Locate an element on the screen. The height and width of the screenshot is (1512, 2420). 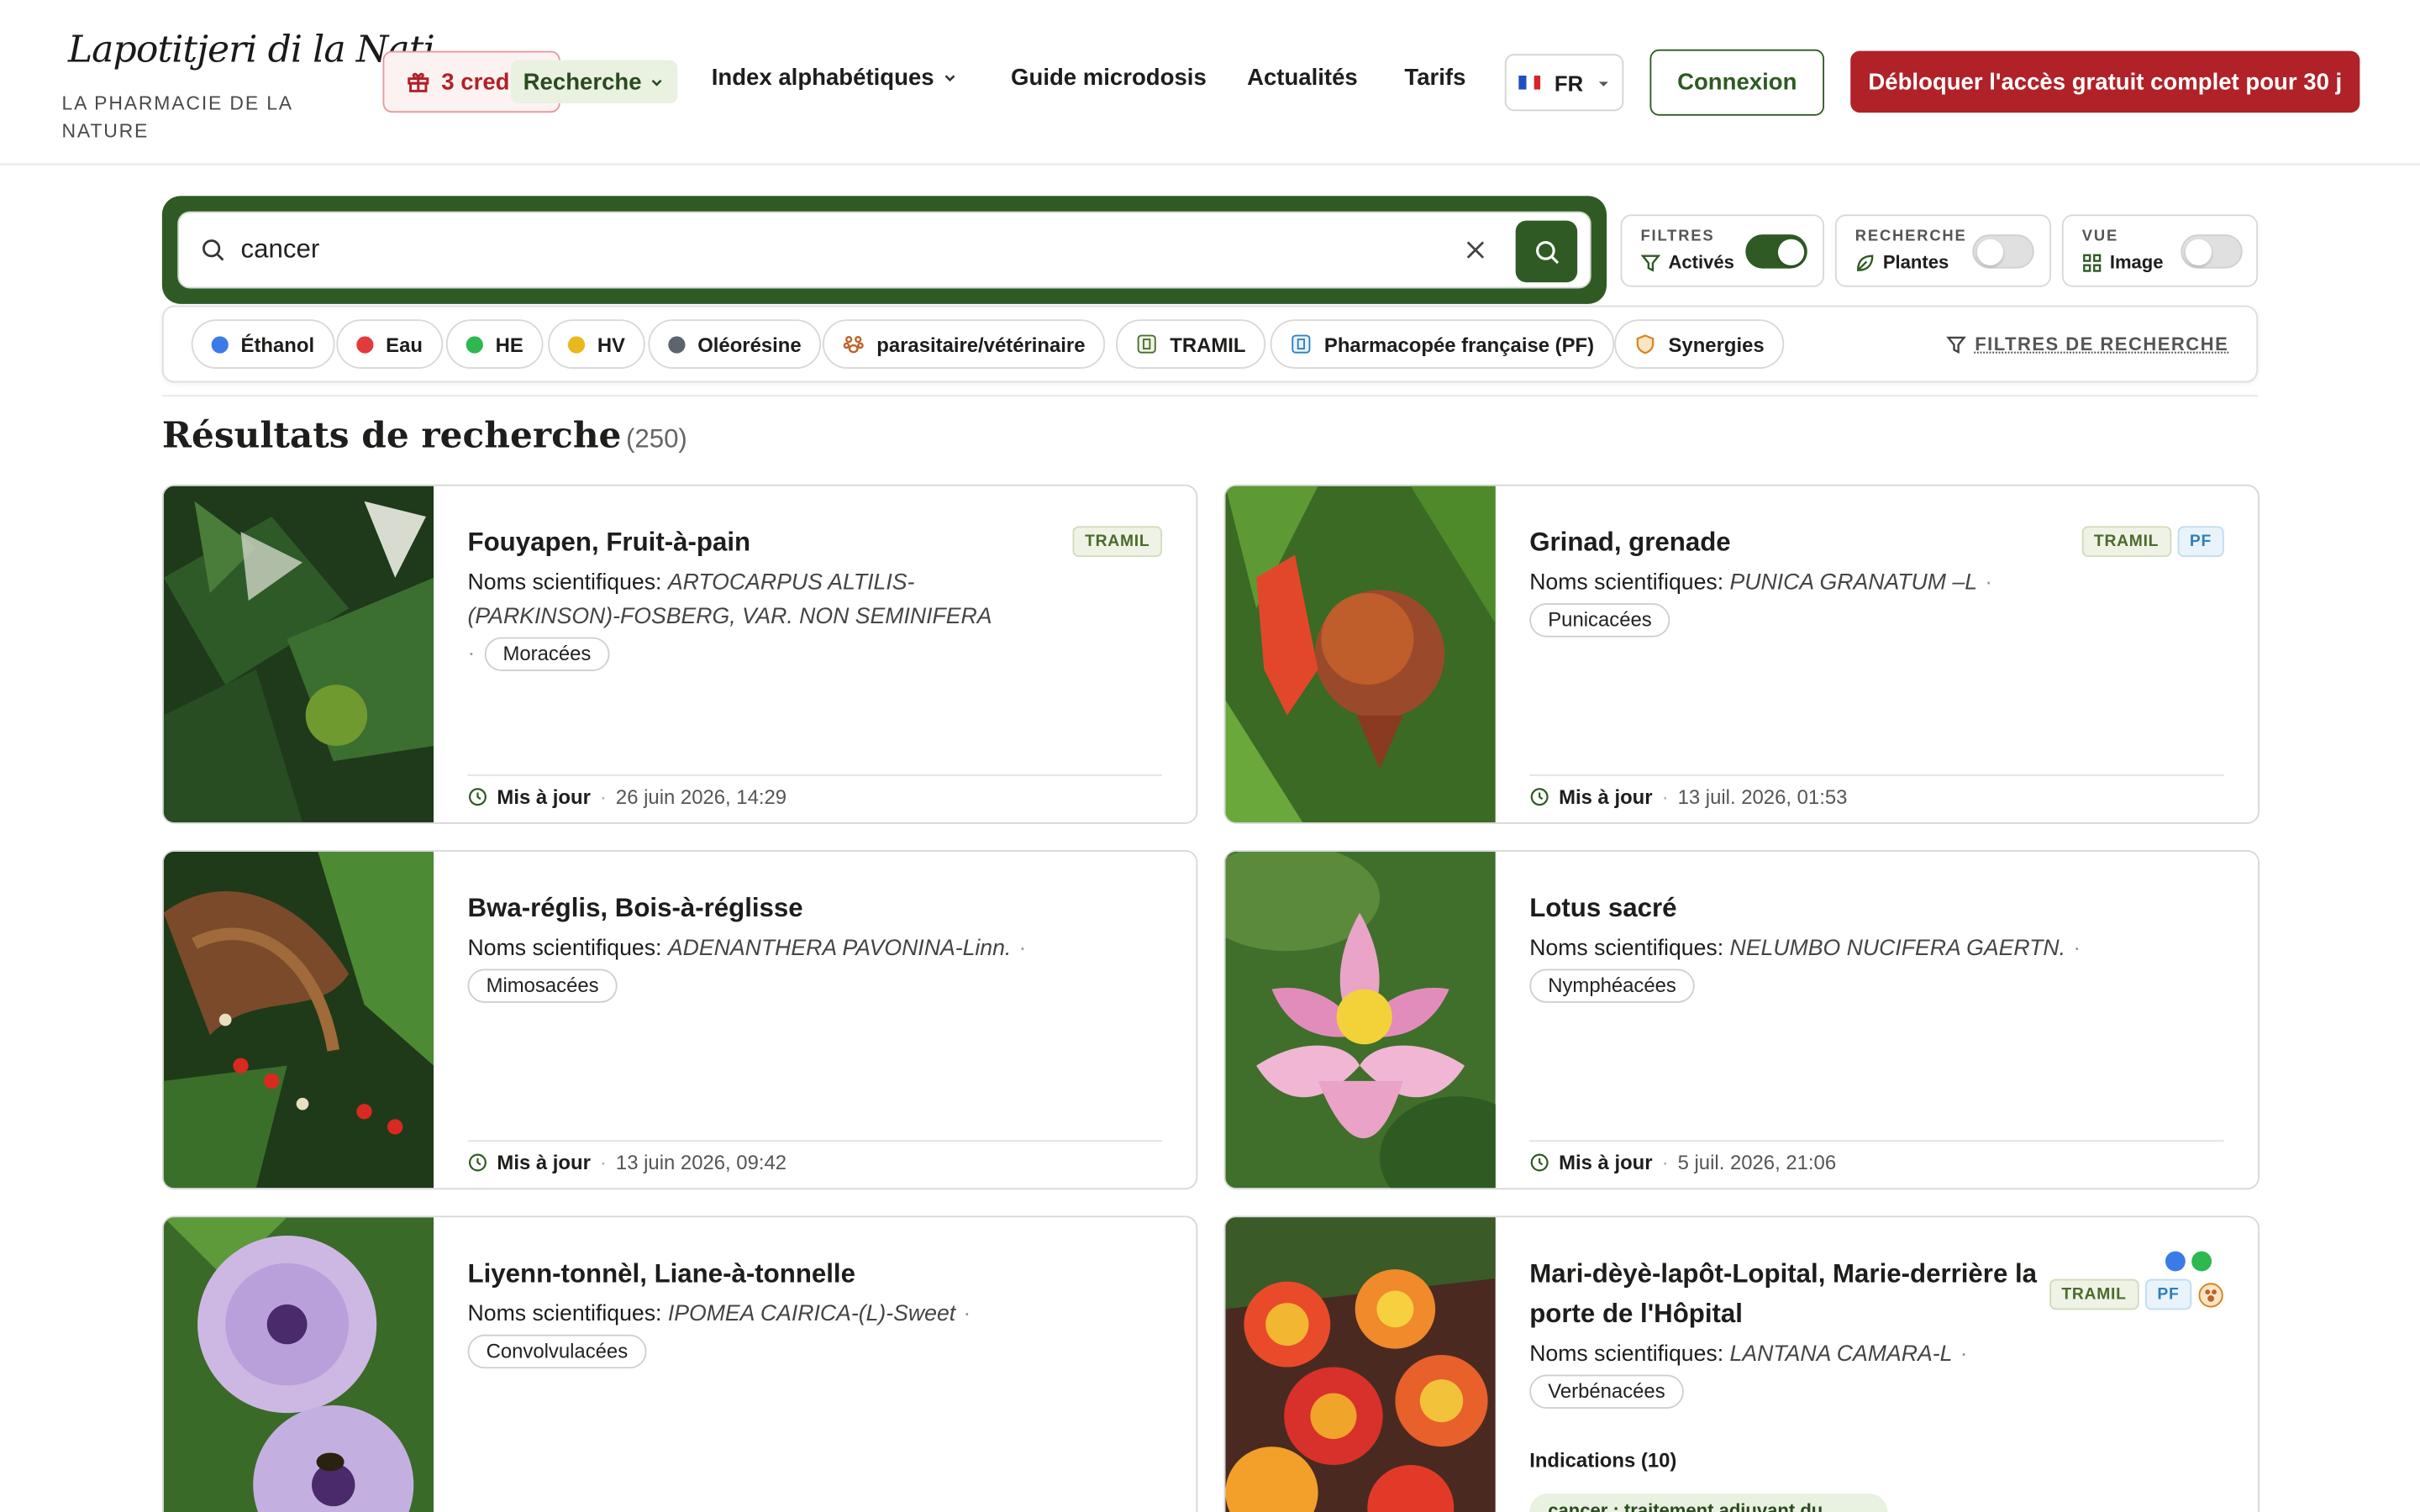
view-switch is located at coordinates (2212, 251).